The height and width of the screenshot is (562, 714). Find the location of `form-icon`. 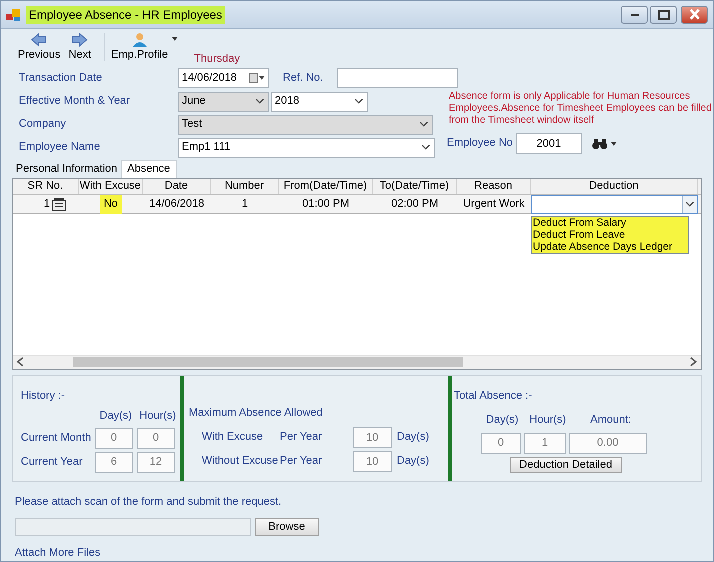

form-icon is located at coordinates (59, 204).